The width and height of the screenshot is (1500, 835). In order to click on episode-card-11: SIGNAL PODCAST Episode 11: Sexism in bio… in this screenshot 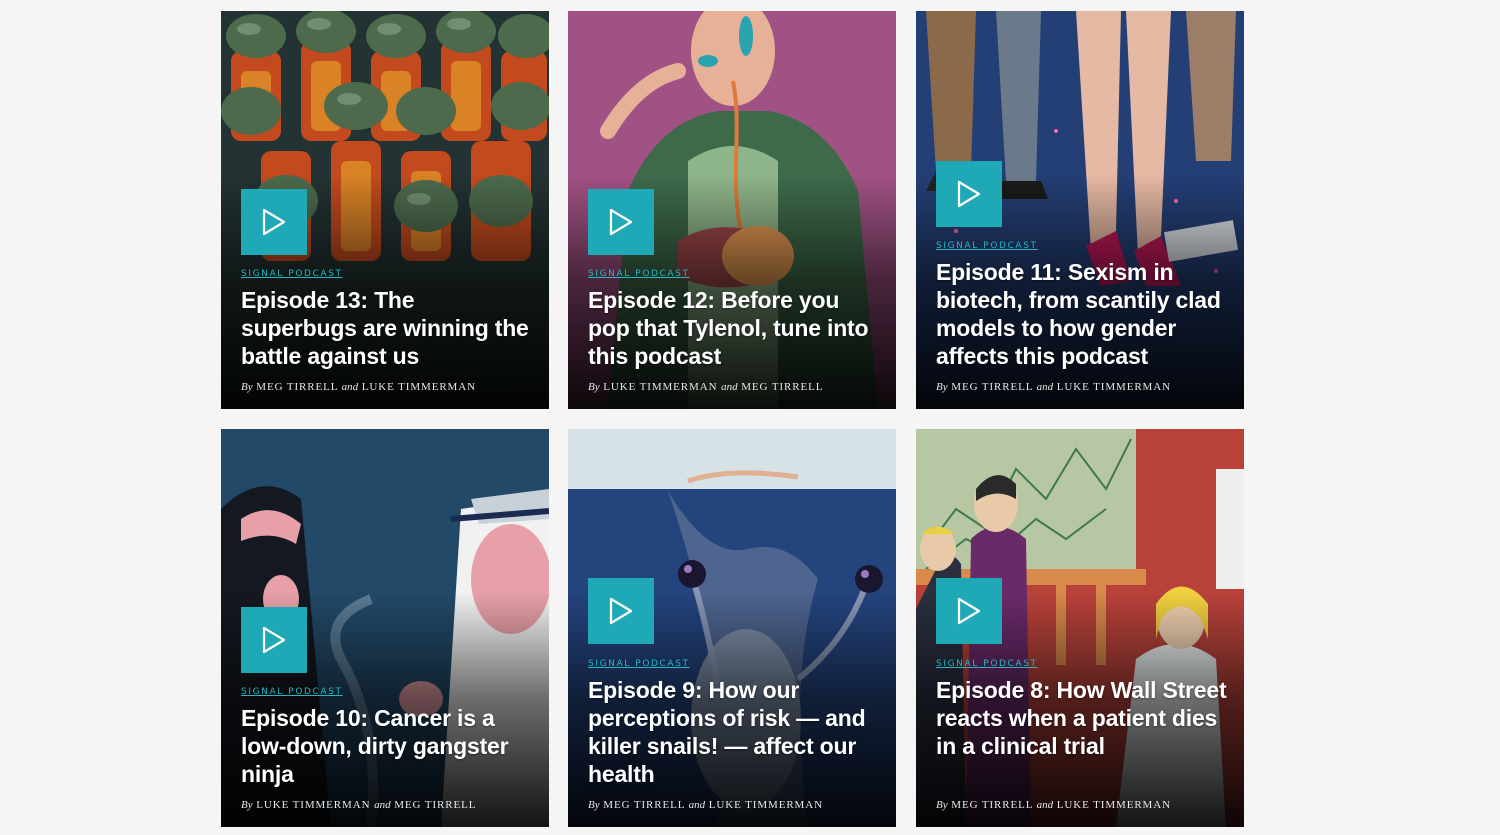, I will do `click(1080, 210)`.